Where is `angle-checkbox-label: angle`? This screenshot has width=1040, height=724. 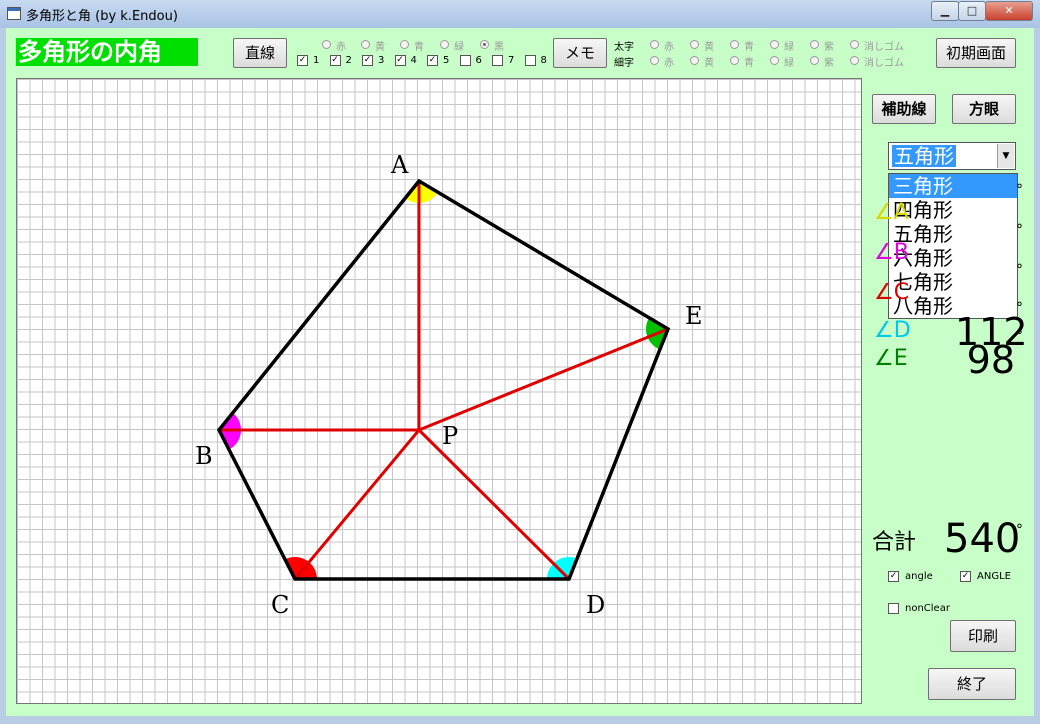
angle-checkbox-label: angle is located at coordinates (919, 576).